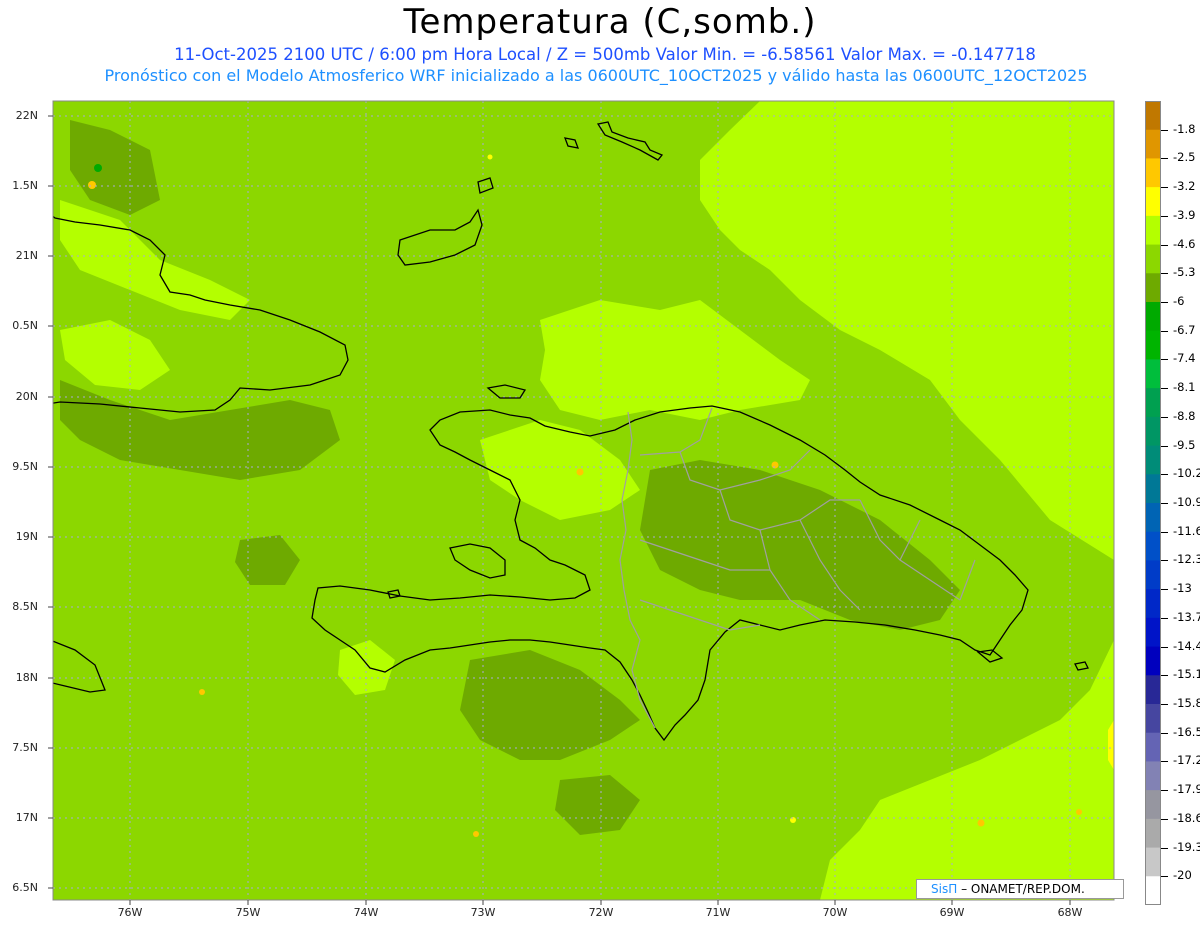  I want to click on colorbar-label: -2.5, so click(1184, 157).